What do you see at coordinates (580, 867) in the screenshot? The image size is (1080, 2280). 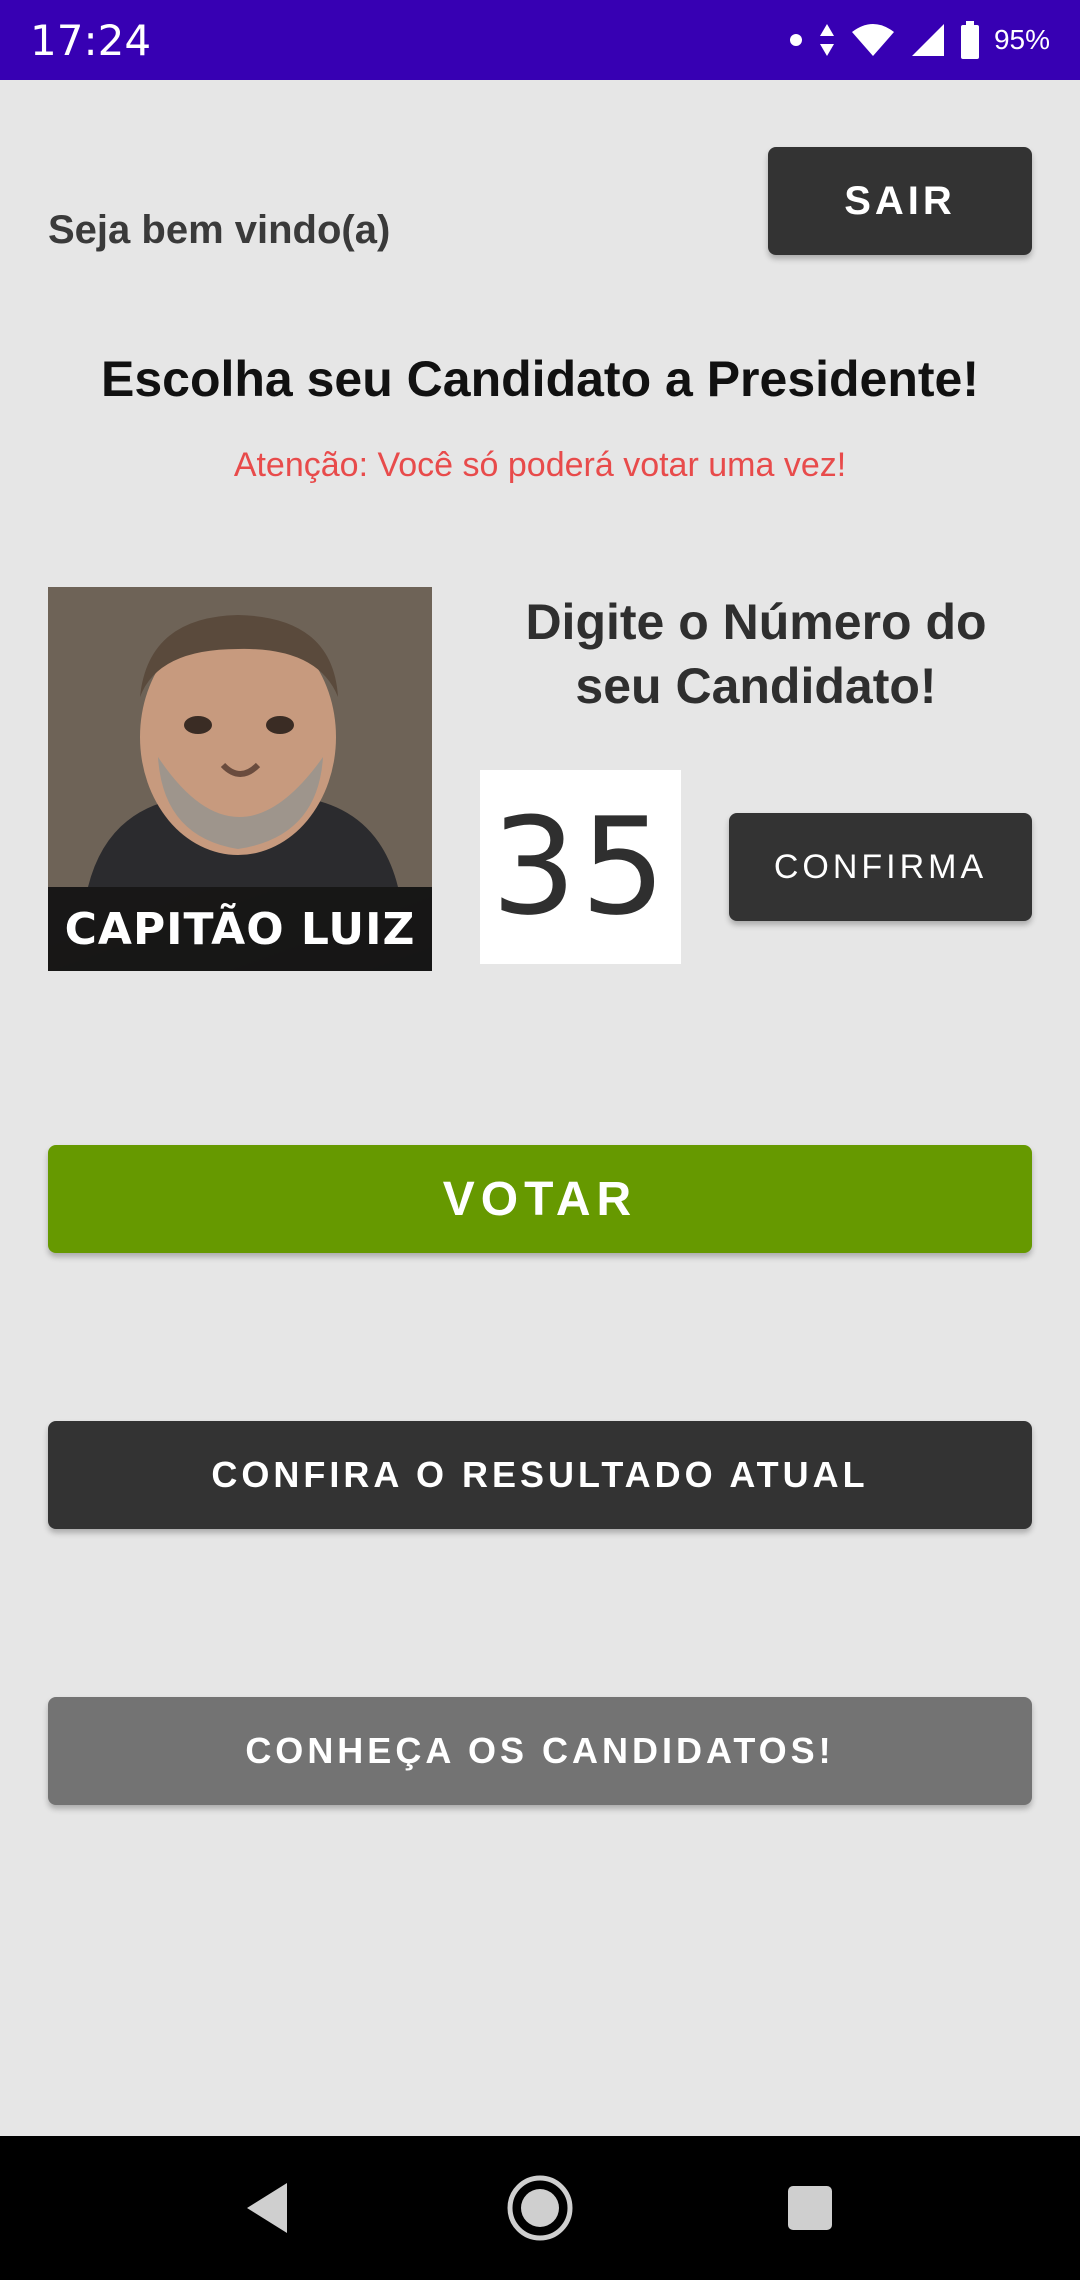 I see `candidate-number-input: 35` at bounding box center [580, 867].